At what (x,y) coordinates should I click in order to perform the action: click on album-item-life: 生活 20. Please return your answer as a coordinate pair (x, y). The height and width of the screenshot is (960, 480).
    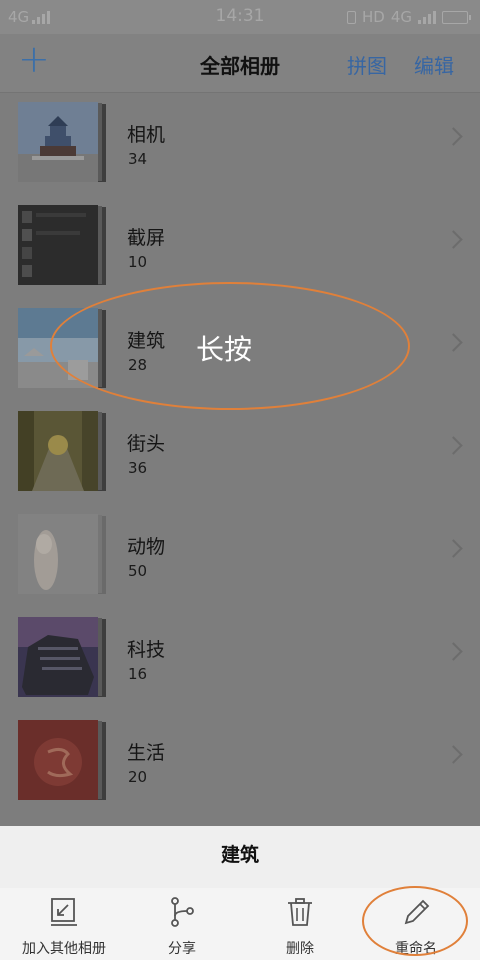
    Looking at the image, I should click on (240, 761).